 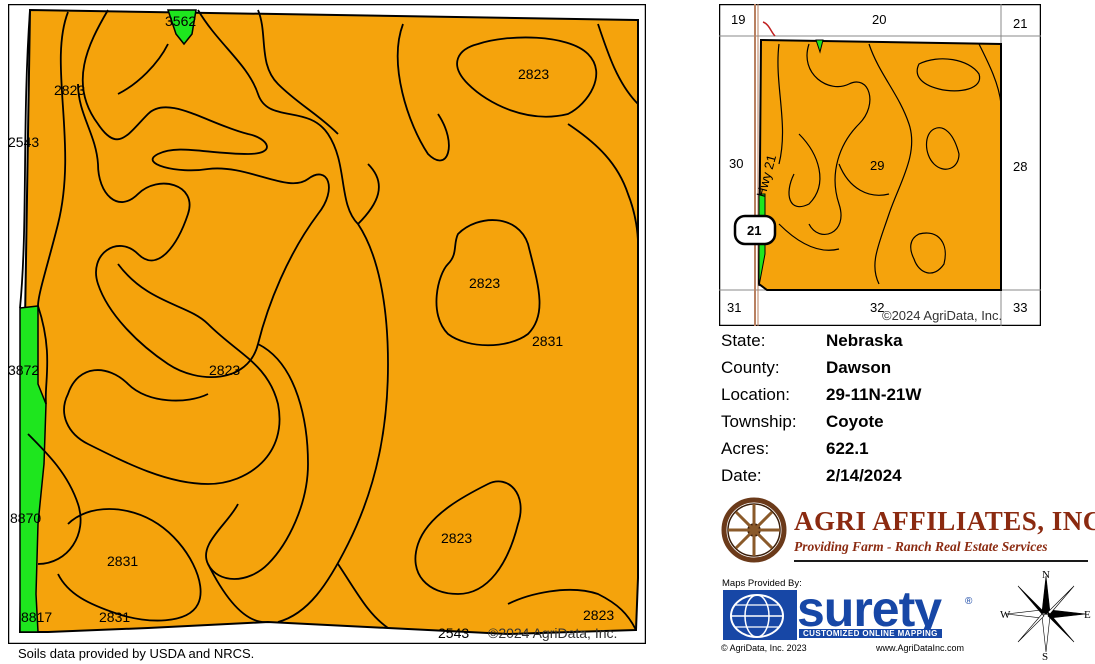 I want to click on brand-name: AGRI AFFILIATES, INC., so click(x=944, y=521).